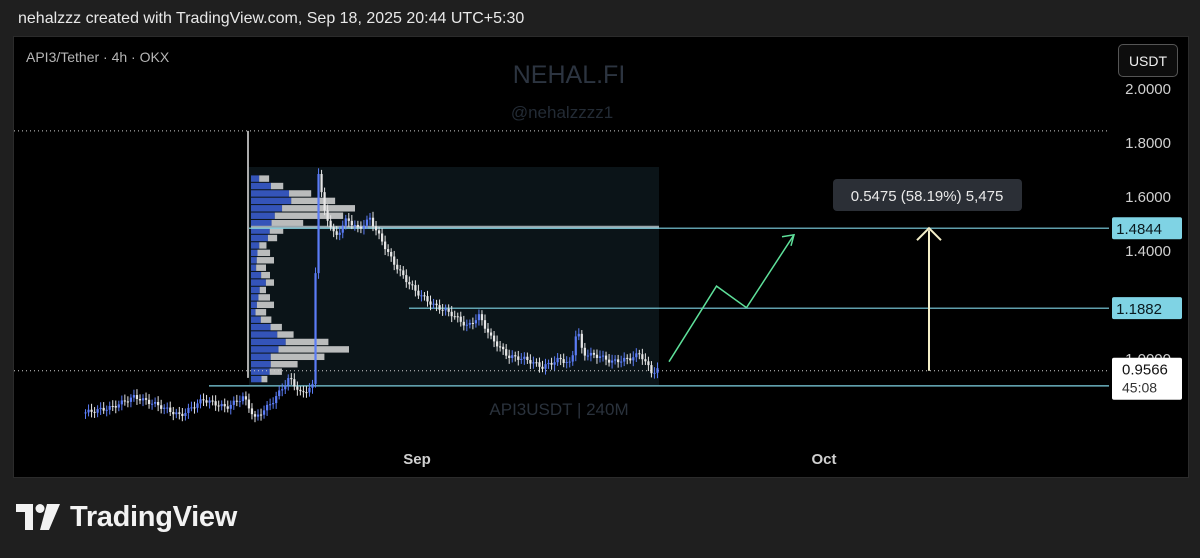 The image size is (1200, 558). Describe the element at coordinates (38, 517) in the screenshot. I see `tradingview-logo-icon` at that location.